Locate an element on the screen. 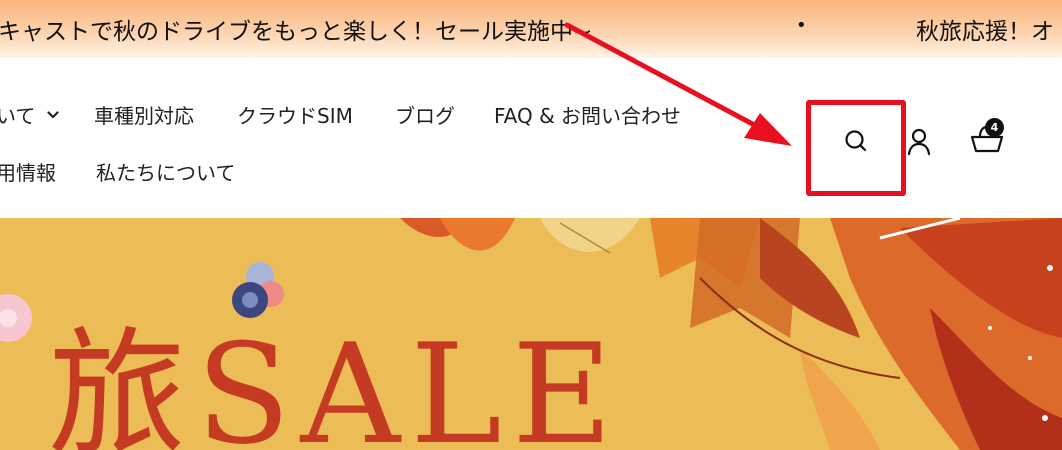 The width and height of the screenshot is (1062, 450). nav-item-label: 車種別対応 is located at coordinates (144, 116).